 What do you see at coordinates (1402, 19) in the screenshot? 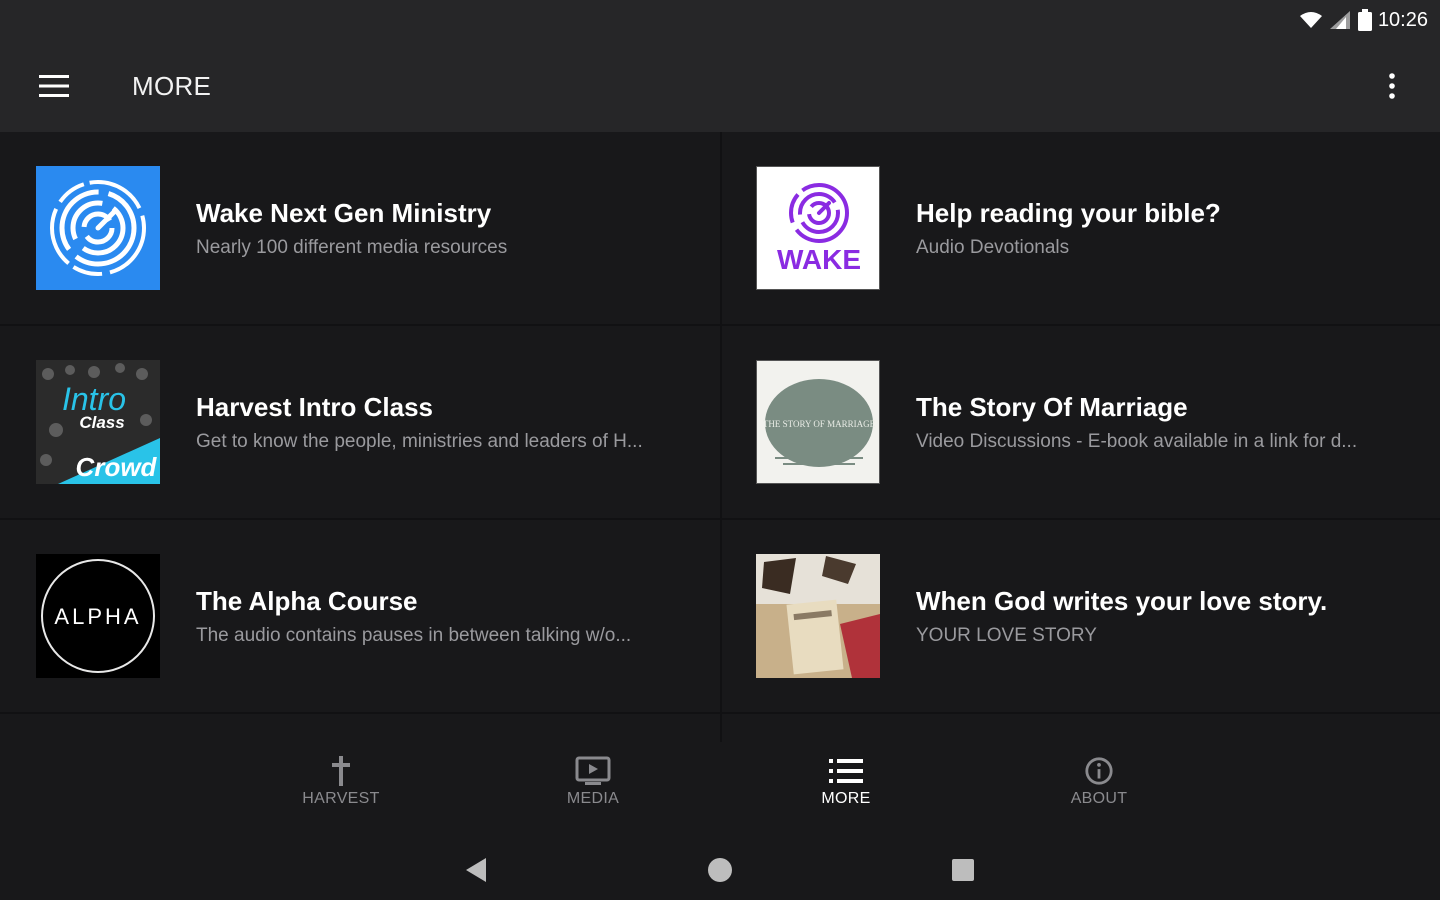
I see `status-time: 10:26` at bounding box center [1402, 19].